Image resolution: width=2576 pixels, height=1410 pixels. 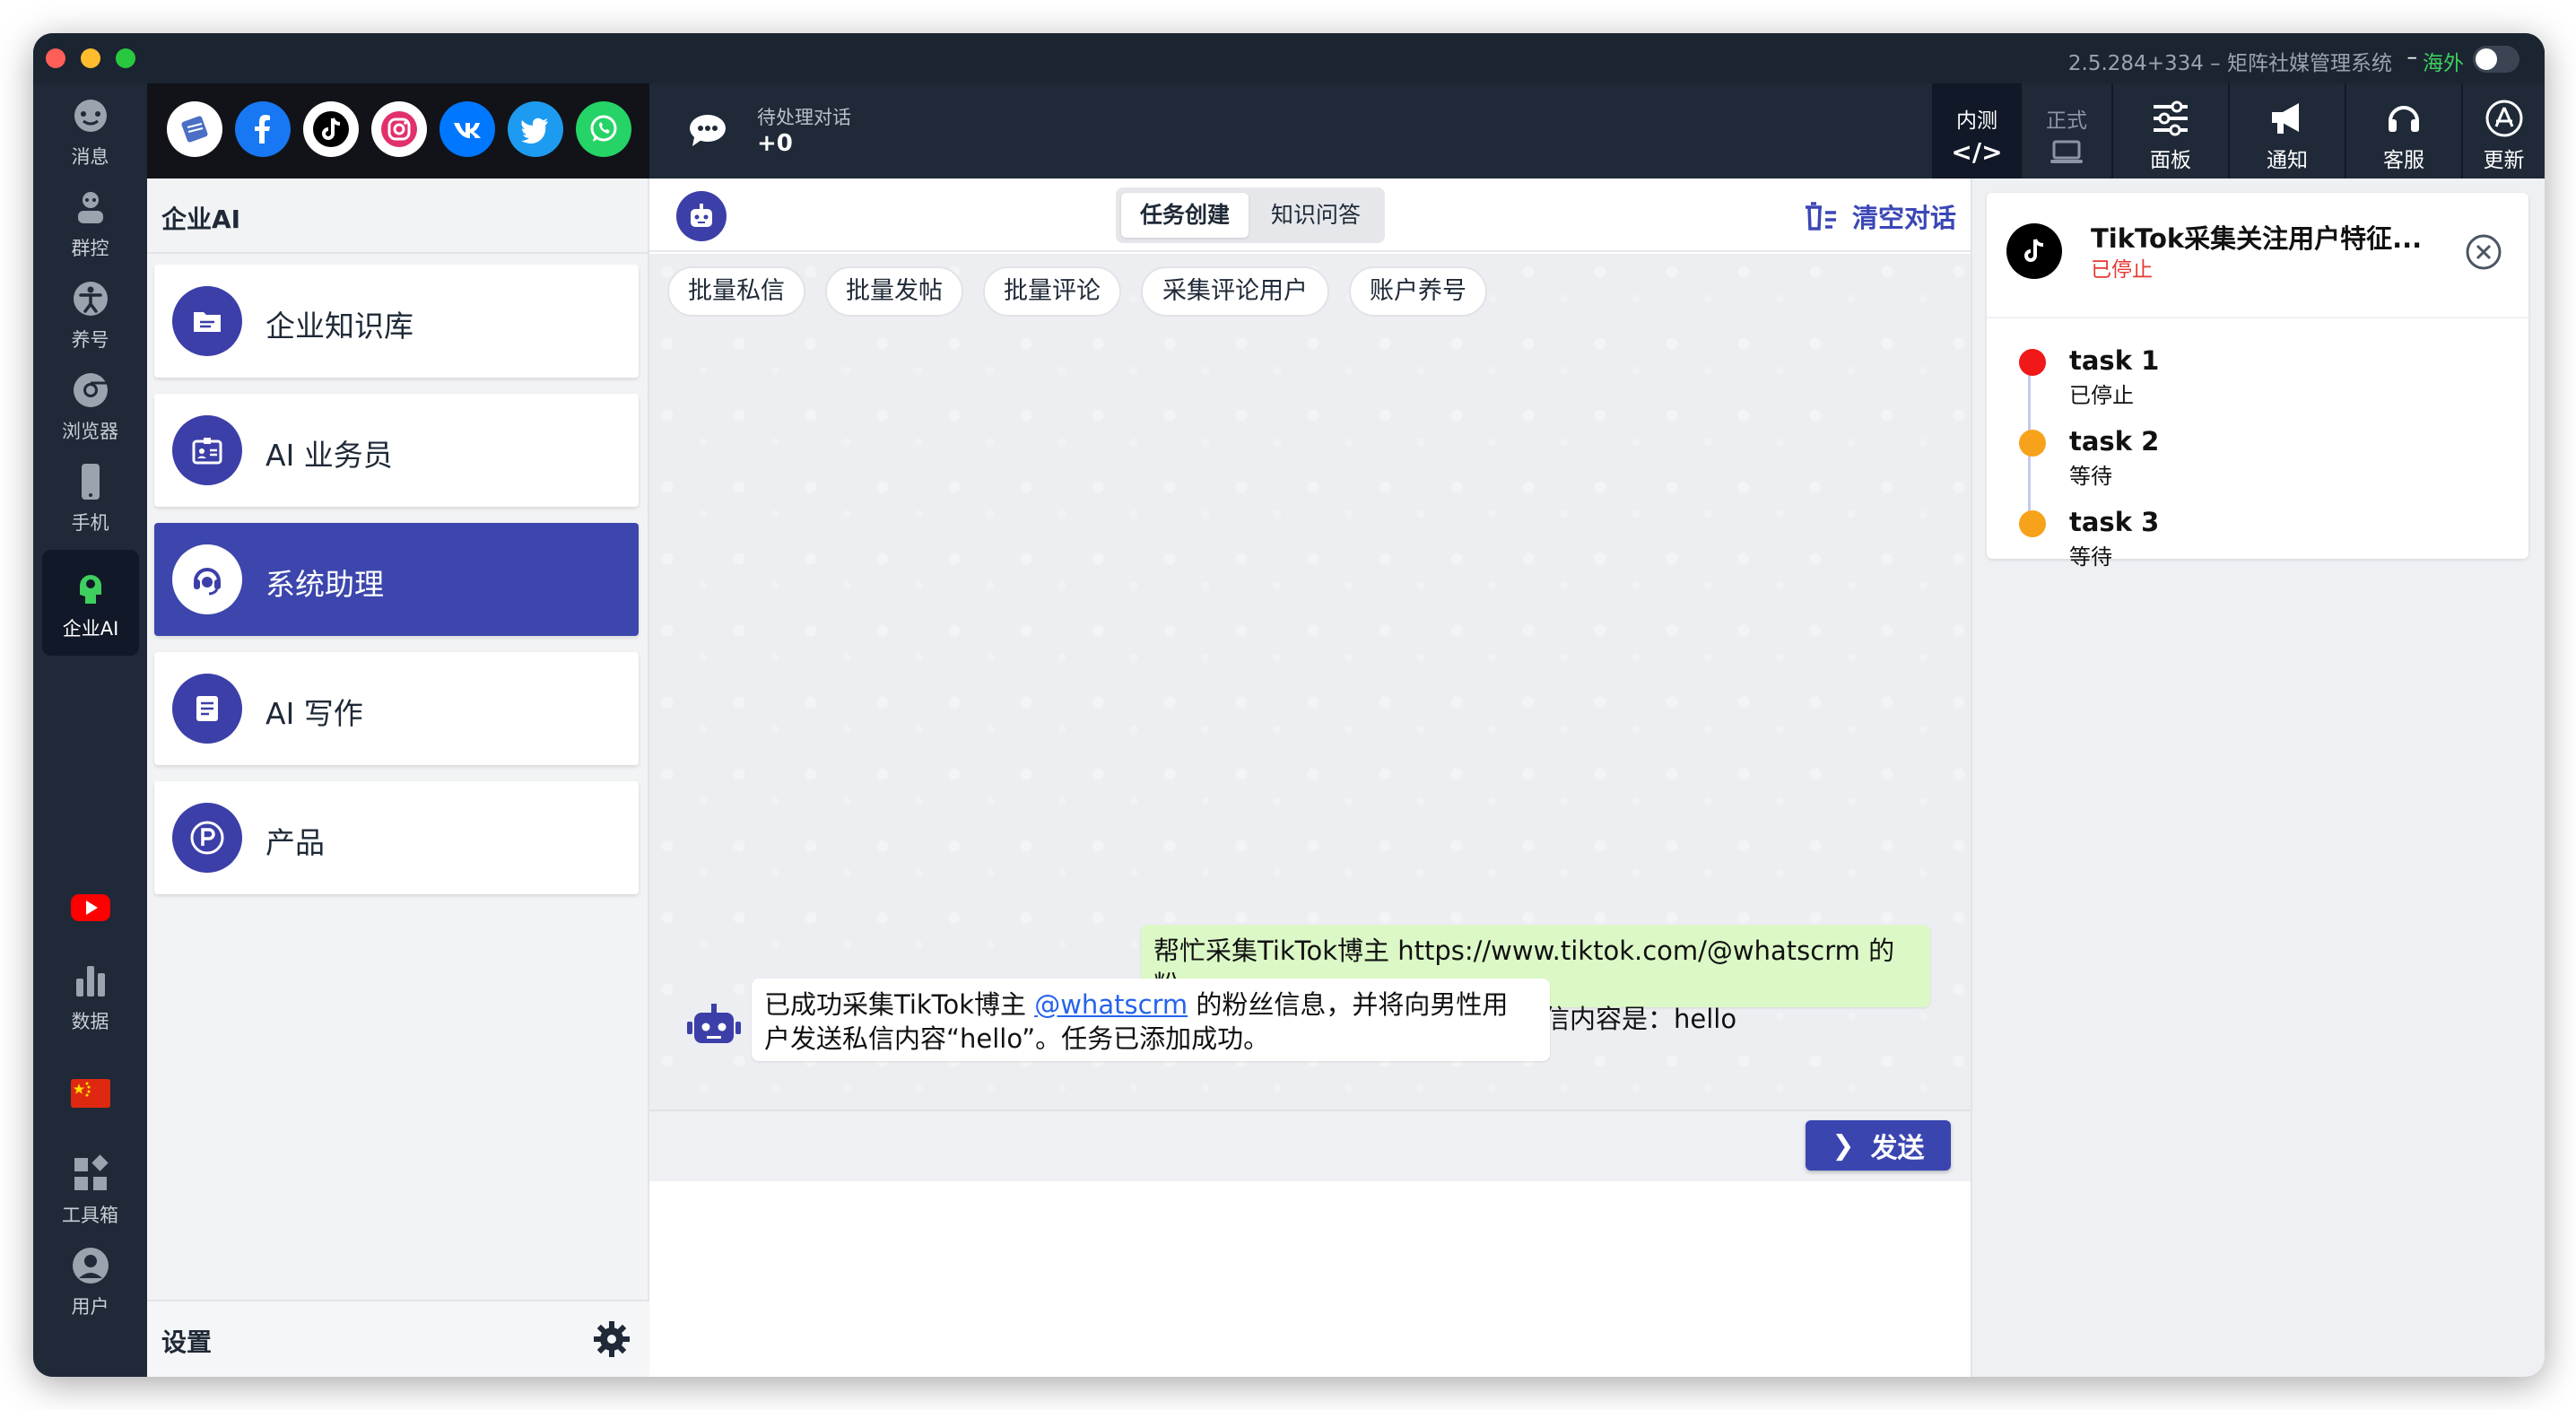 What do you see at coordinates (396, 580) in the screenshot?
I see `category-system-assistant: 系统助理` at bounding box center [396, 580].